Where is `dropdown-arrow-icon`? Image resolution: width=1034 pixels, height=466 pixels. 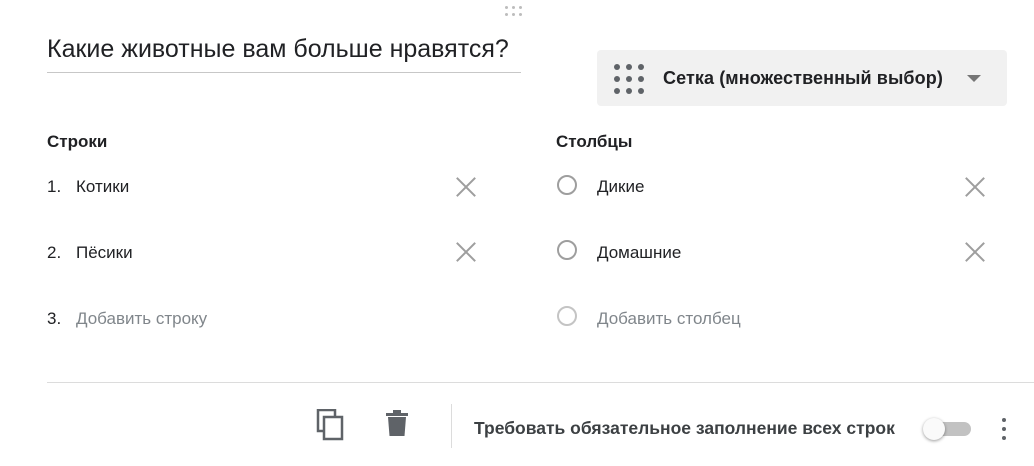 dropdown-arrow-icon is located at coordinates (974, 78).